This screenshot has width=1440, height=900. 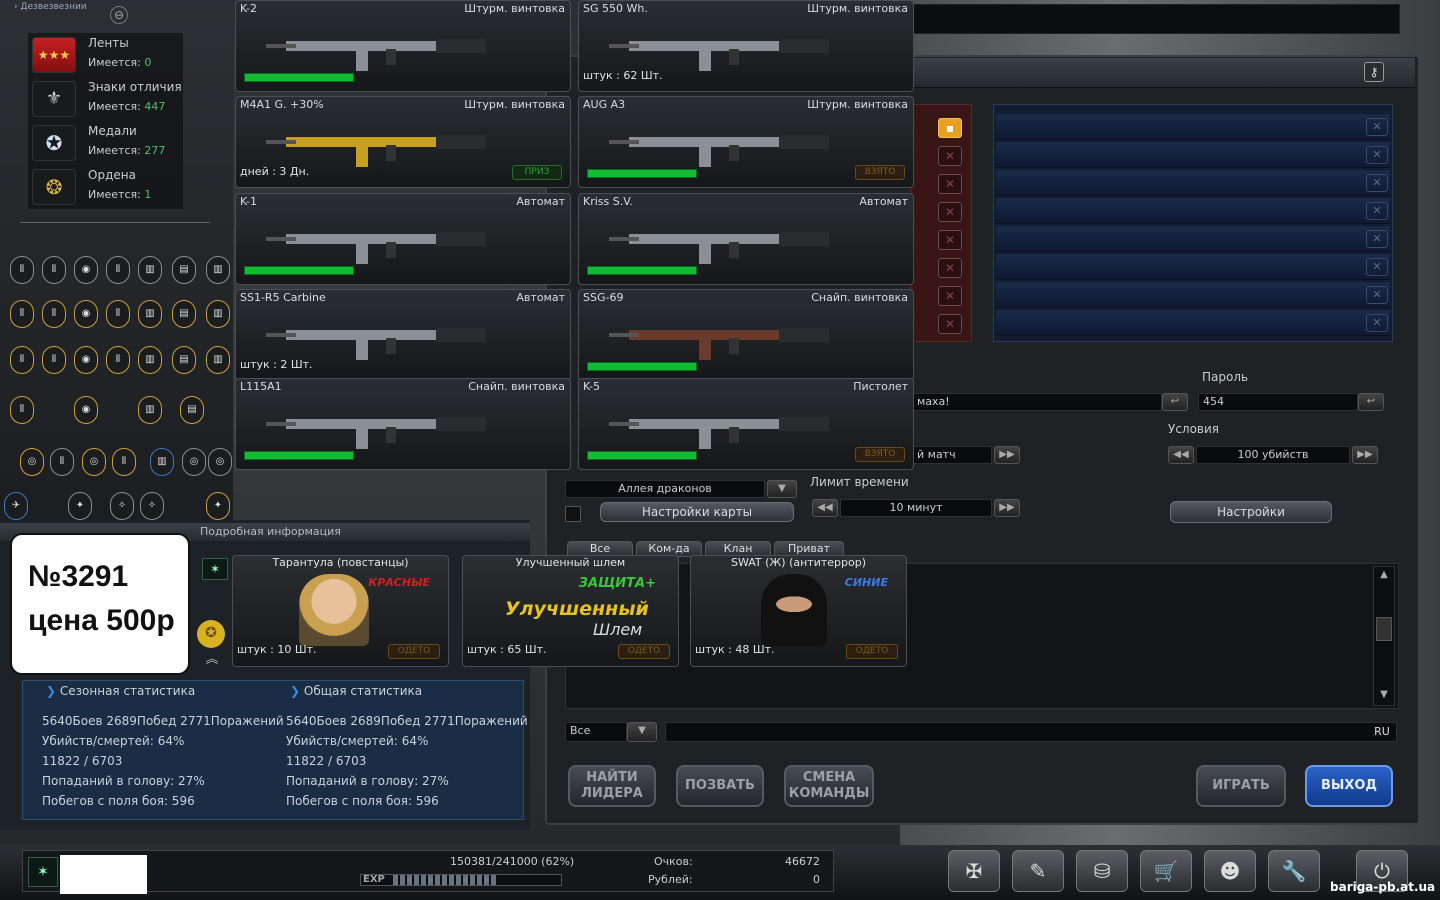 What do you see at coordinates (105, 55) in the screenshot?
I see `medal-row-ribbons: ★★★ Ленты Имеется: 0` at bounding box center [105, 55].